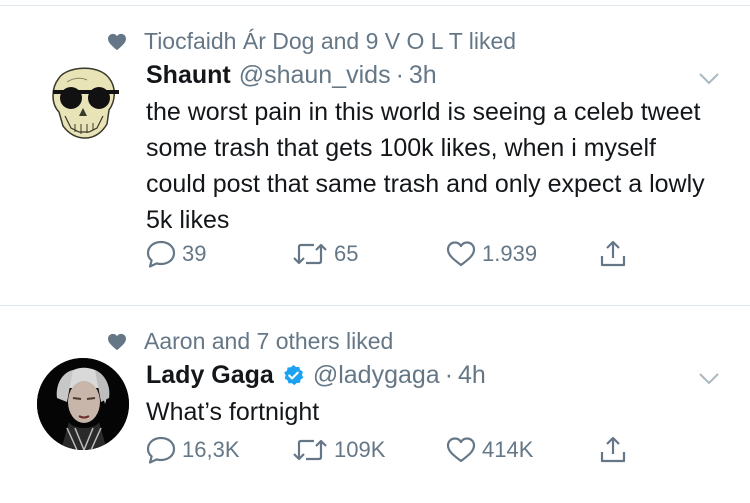  I want to click on reply-button: 16,3K, so click(193, 450).